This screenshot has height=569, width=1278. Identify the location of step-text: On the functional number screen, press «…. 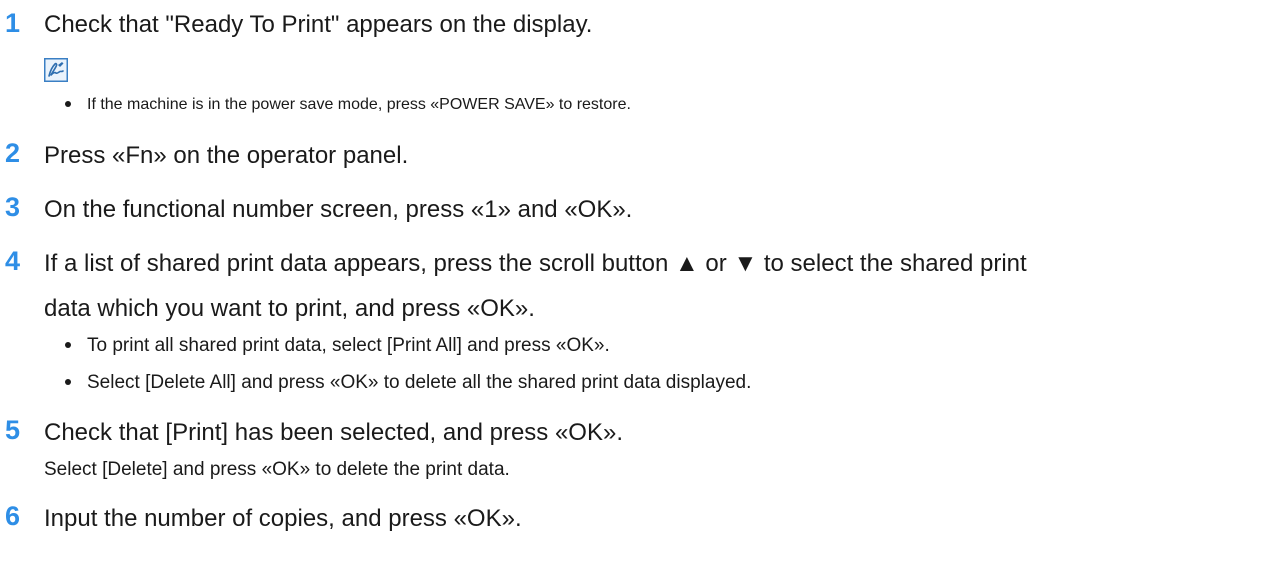
(338, 209).